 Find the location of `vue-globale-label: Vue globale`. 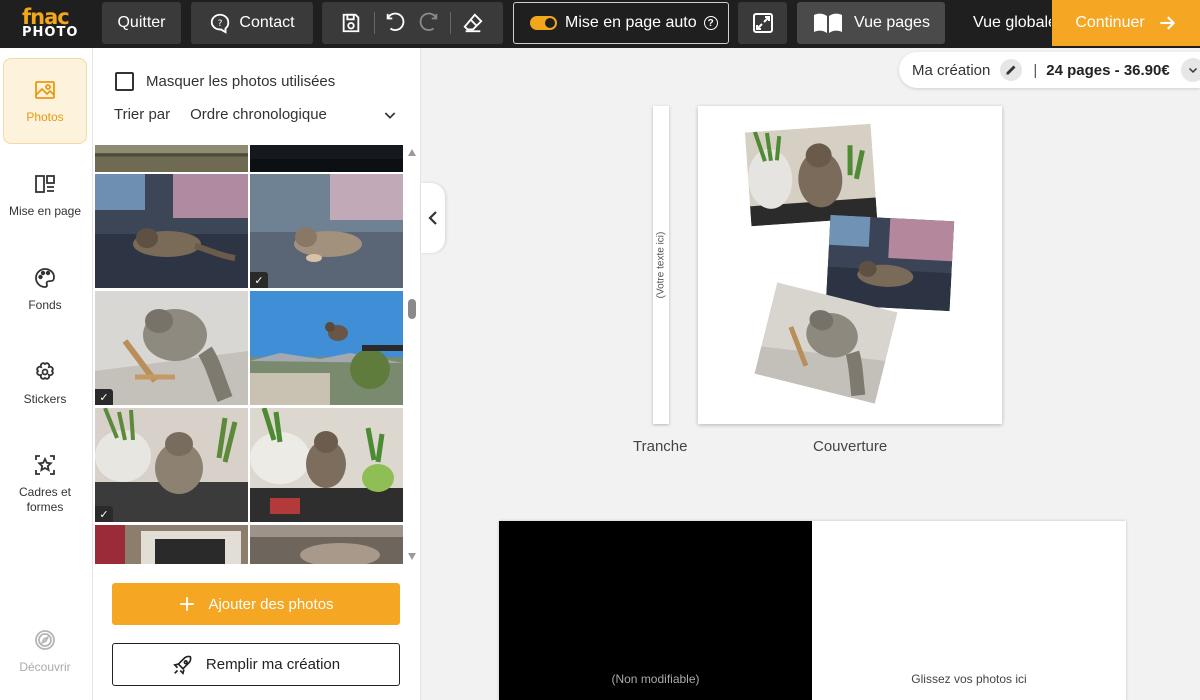

vue-globale-label: Vue globale is located at coordinates (1012, 22).